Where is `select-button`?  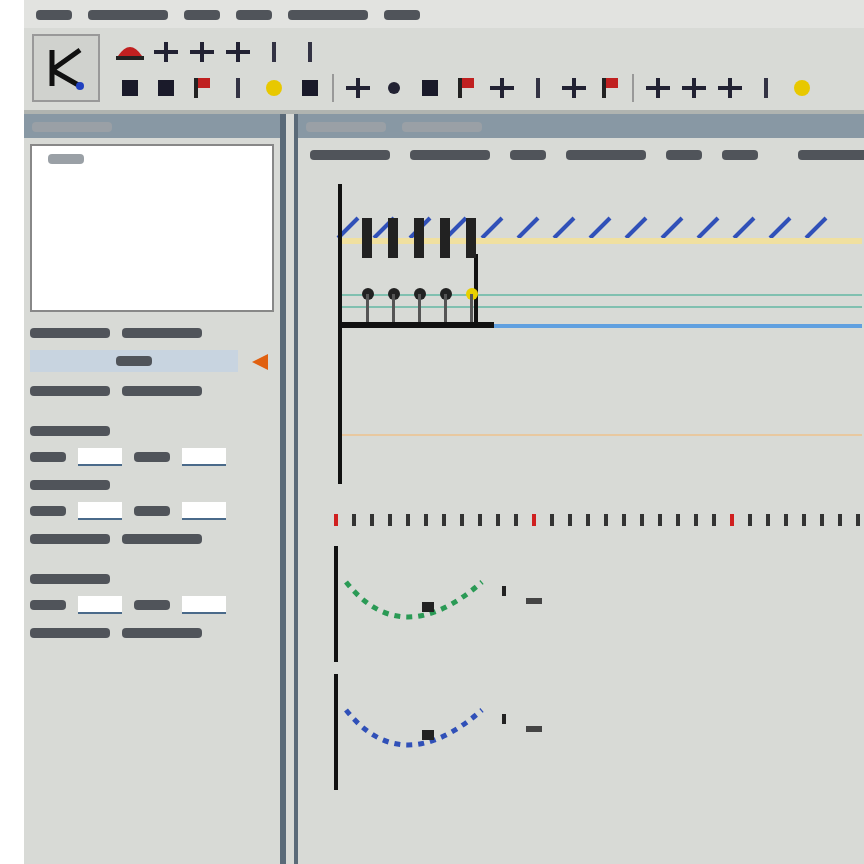
select-button is located at coordinates (134, 361).